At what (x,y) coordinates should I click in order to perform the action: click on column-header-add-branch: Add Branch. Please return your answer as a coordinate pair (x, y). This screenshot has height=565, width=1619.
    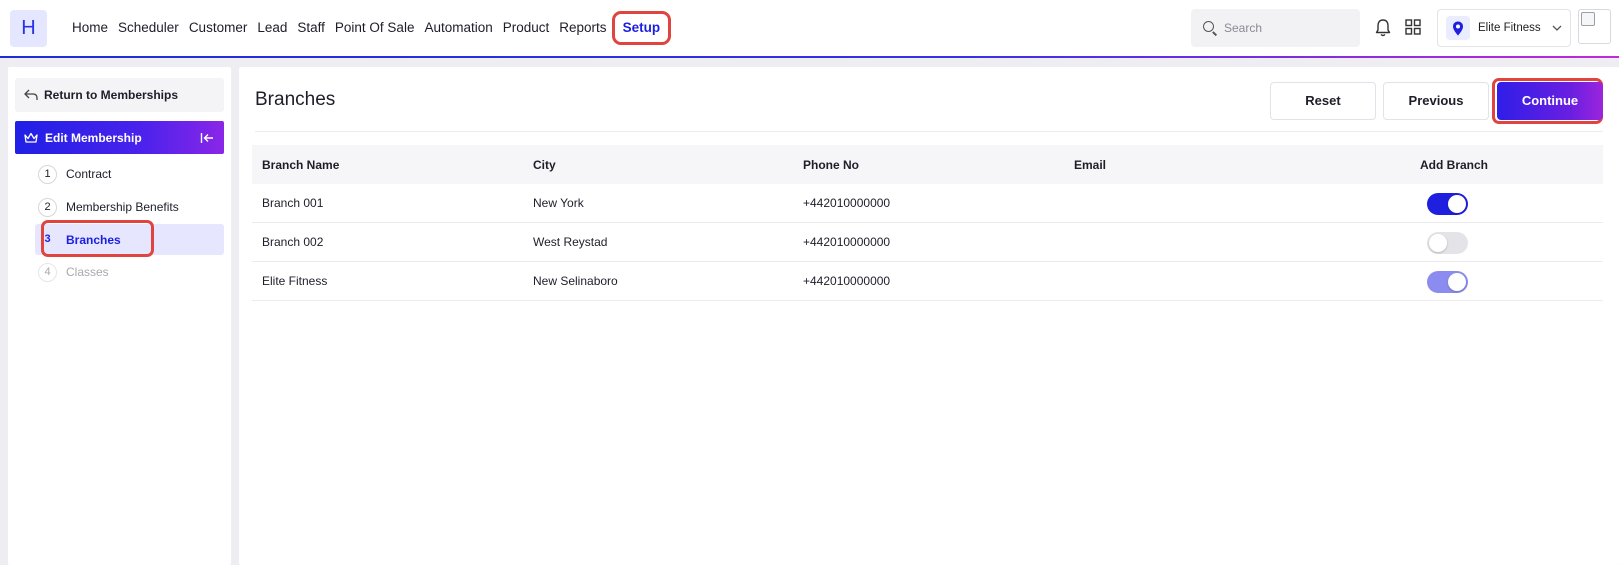
    Looking at the image, I should click on (1454, 164).